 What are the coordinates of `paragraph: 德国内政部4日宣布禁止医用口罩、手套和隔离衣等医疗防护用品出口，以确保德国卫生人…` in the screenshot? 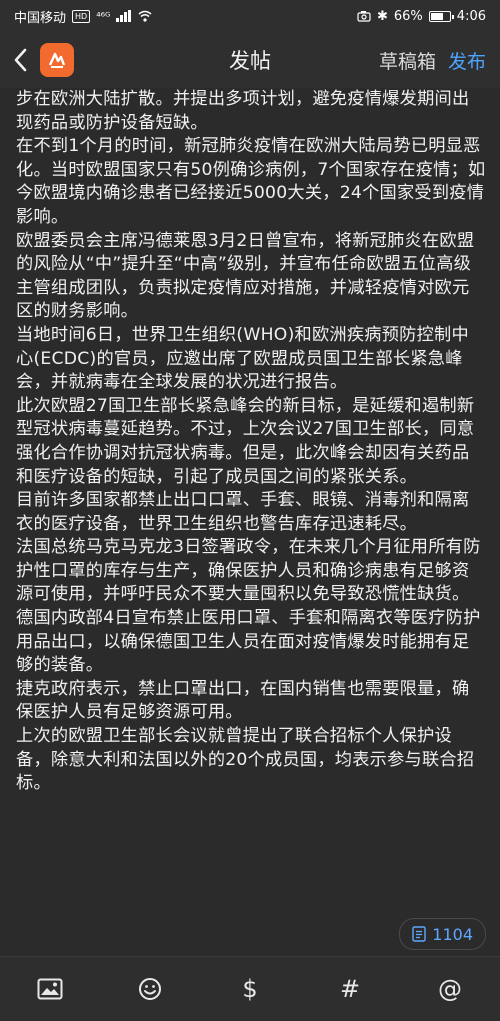 It's located at (248, 642).